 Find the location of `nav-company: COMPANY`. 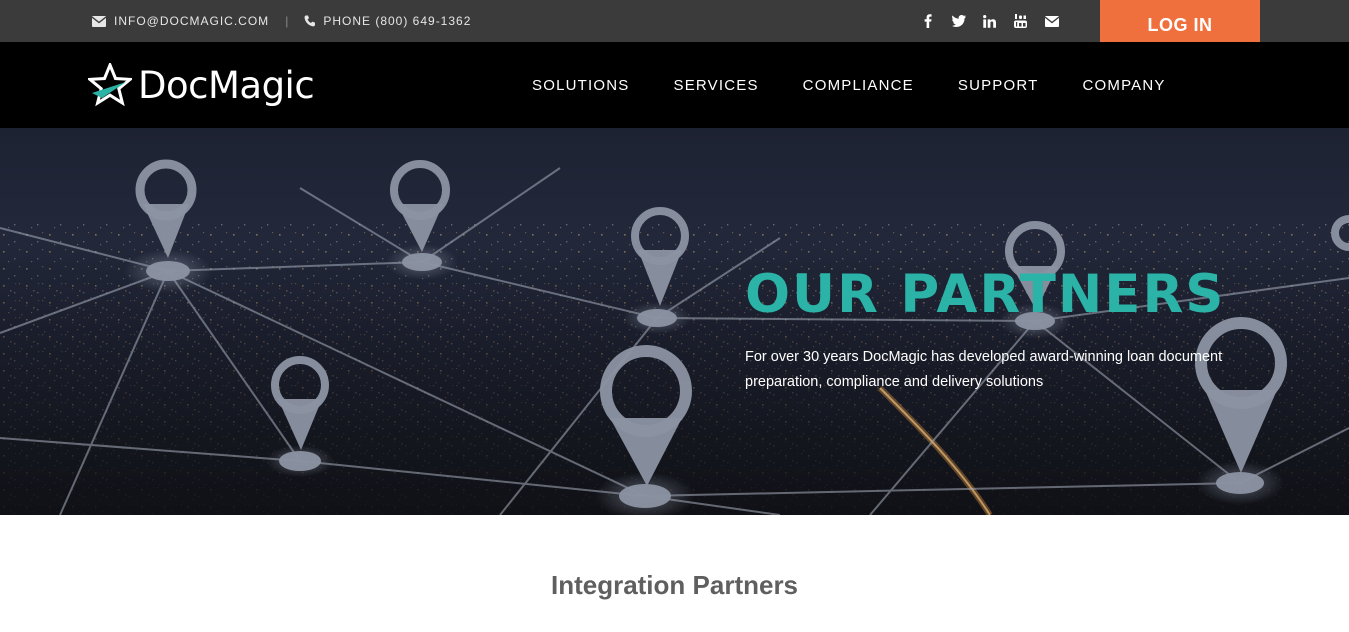

nav-company: COMPANY is located at coordinates (1124, 85).